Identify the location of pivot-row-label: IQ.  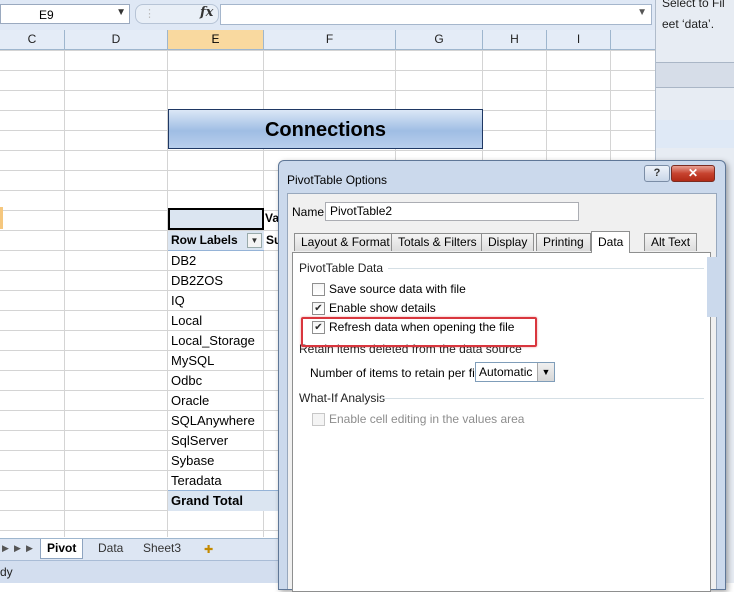
(178, 300).